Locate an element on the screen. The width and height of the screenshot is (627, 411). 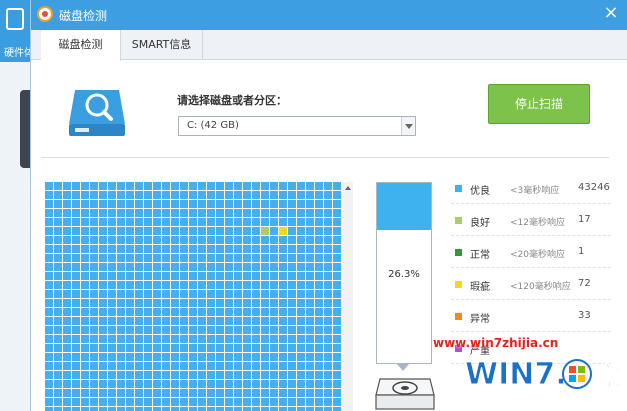
tab-disk-check: 磁盘检测 is located at coordinates (81, 45).